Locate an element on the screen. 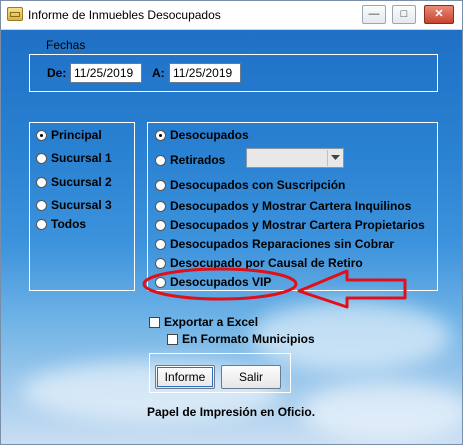 The height and width of the screenshot is (445, 463). radio-sucursal-1: Sucursal 1 is located at coordinates (74, 158).